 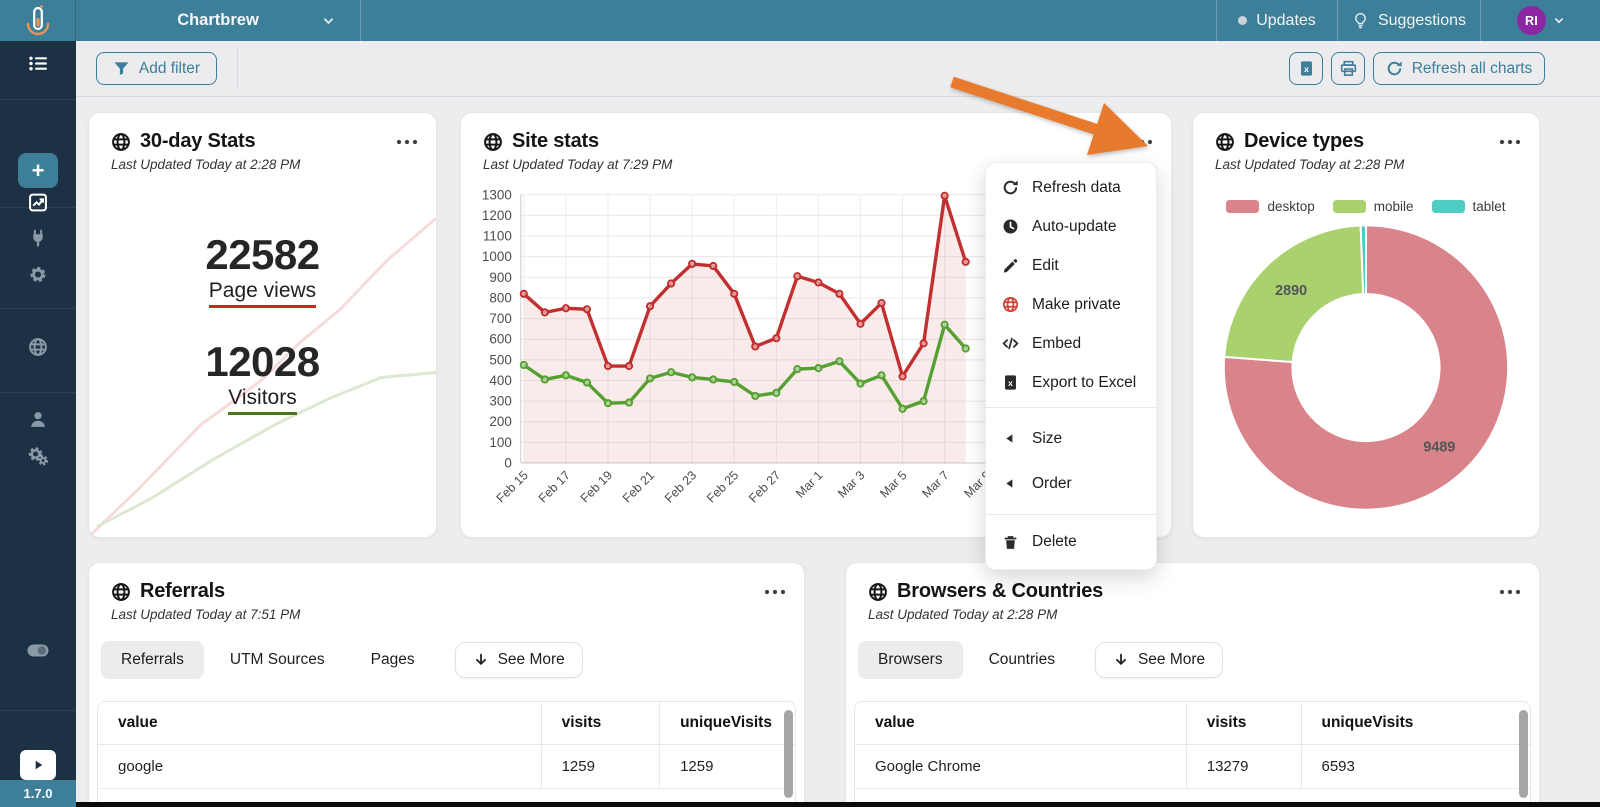 What do you see at coordinates (1291, 291) in the screenshot?
I see `svg-text: 2890` at bounding box center [1291, 291].